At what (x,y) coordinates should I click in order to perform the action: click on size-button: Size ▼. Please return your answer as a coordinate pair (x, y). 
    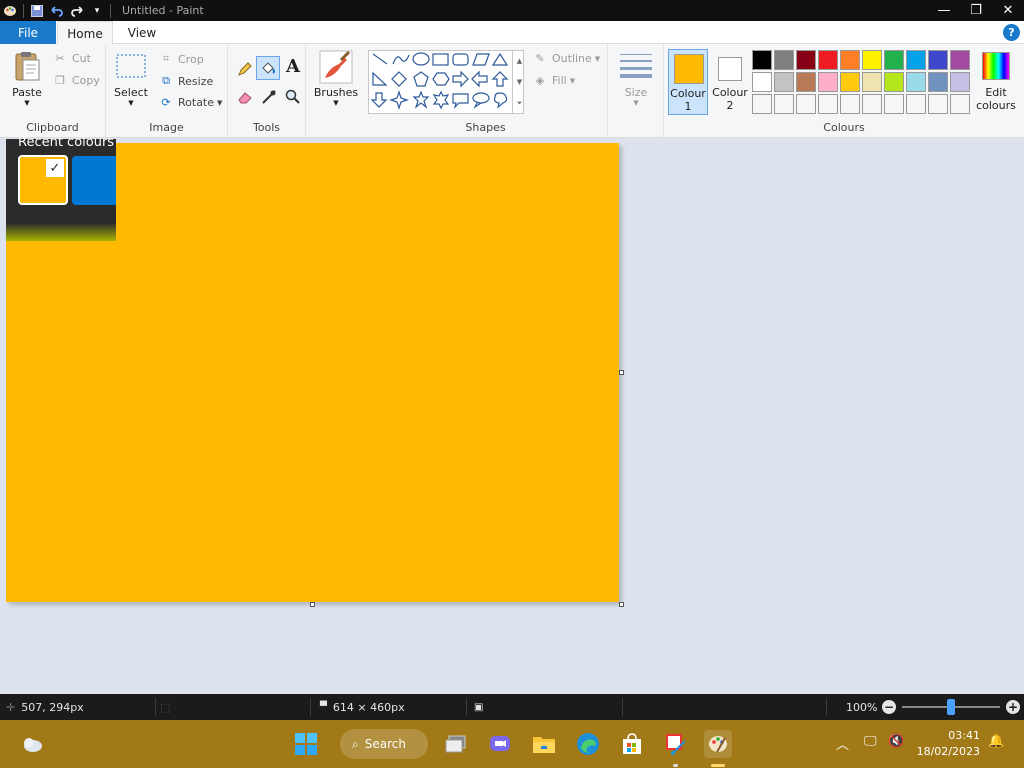
    Looking at the image, I should click on (636, 79).